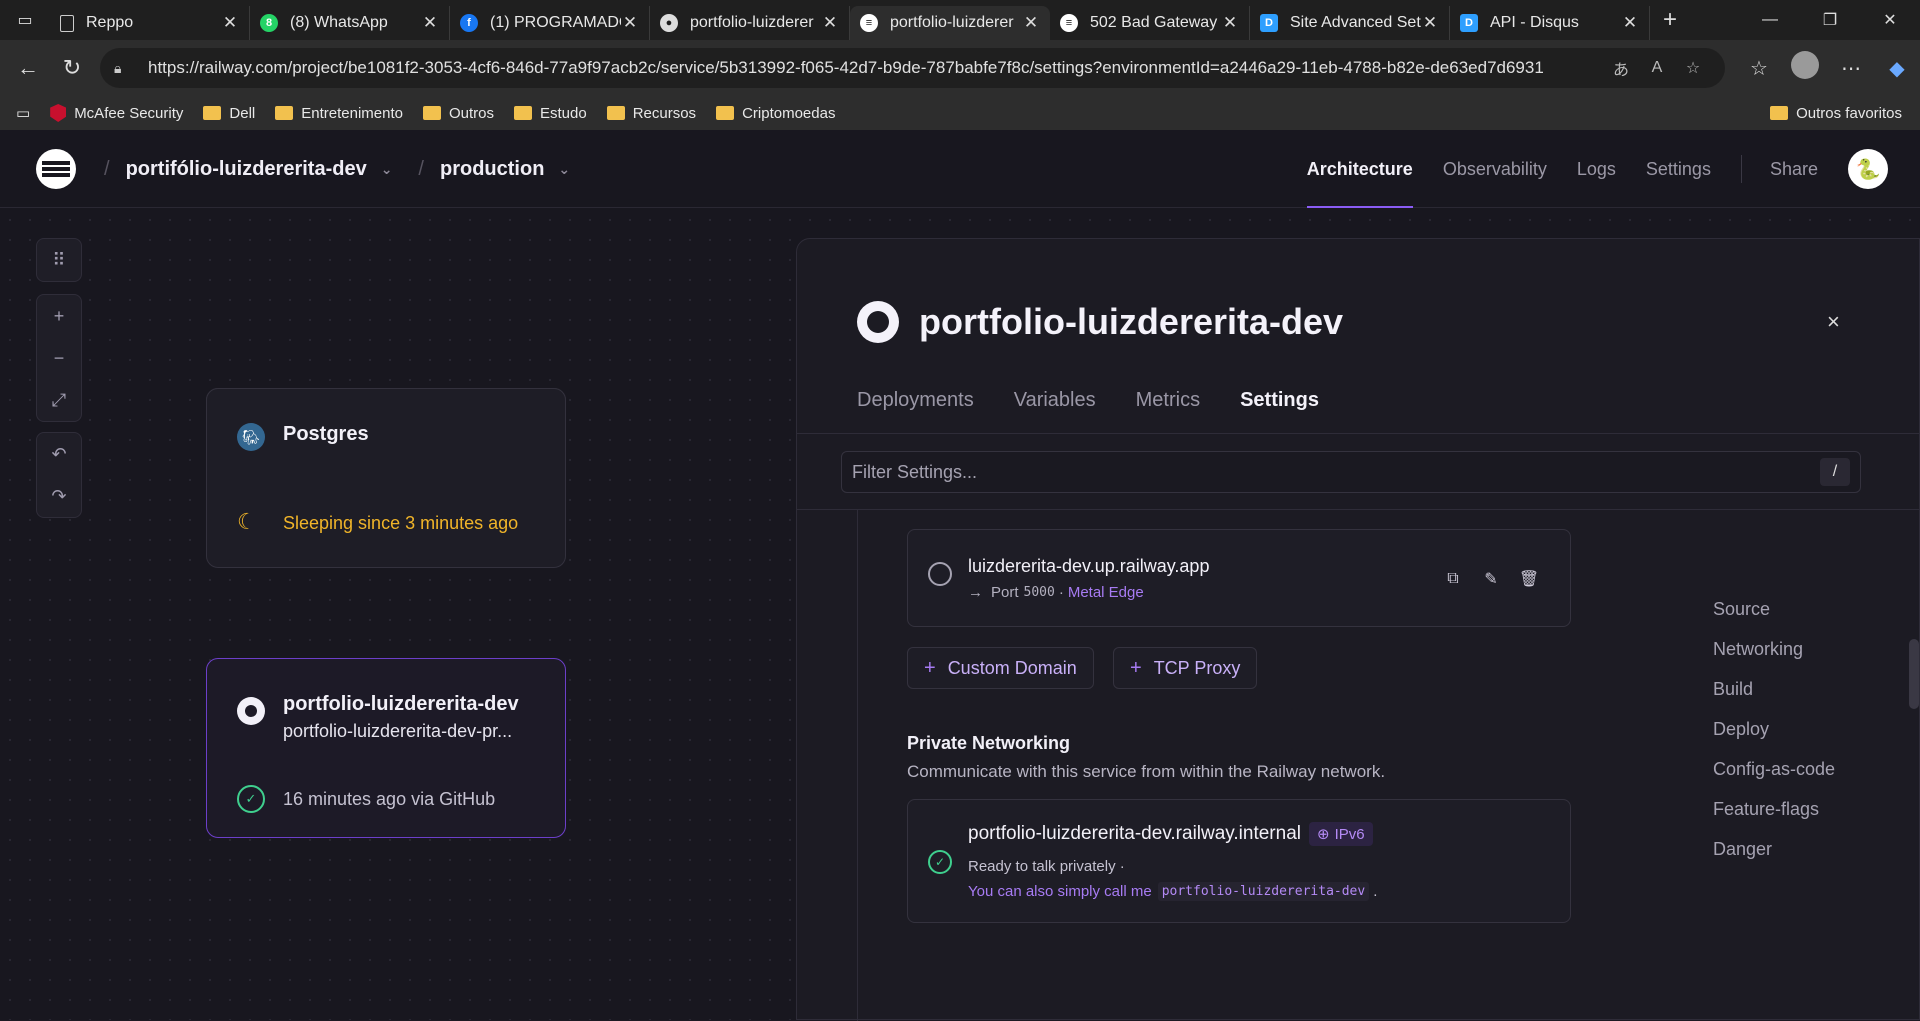 The width and height of the screenshot is (1920, 1021). Describe the element at coordinates (251, 437) in the screenshot. I see `postgres-icon: 🐘︎` at that location.